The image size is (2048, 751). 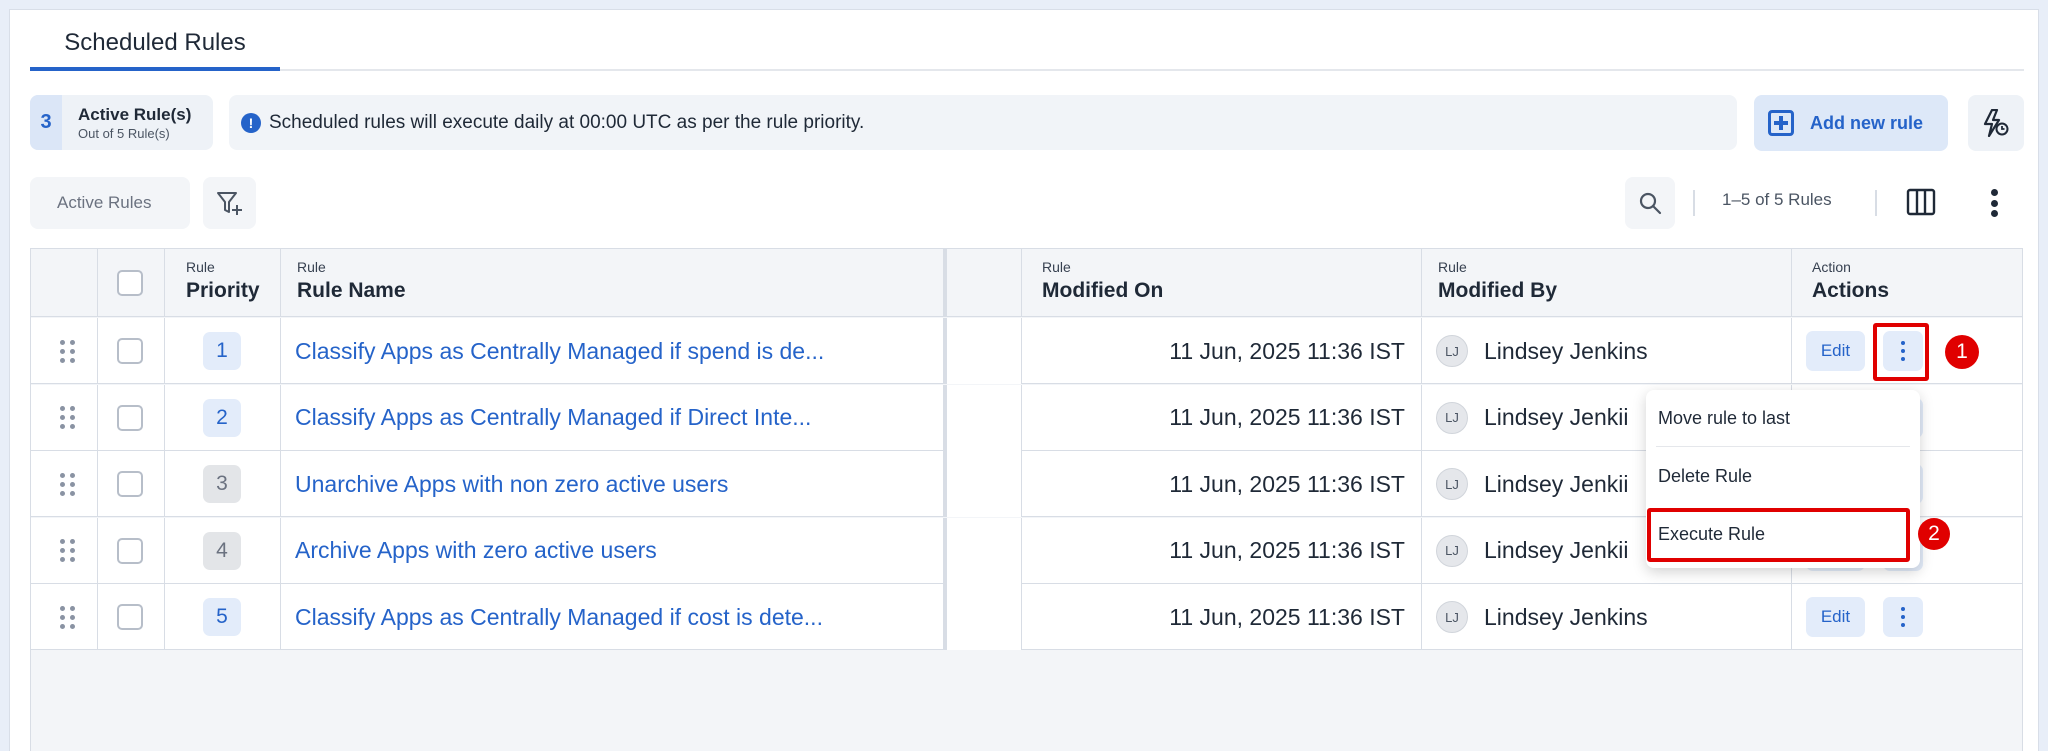 What do you see at coordinates (46, 122) in the screenshot?
I see `active-rules-count: 3` at bounding box center [46, 122].